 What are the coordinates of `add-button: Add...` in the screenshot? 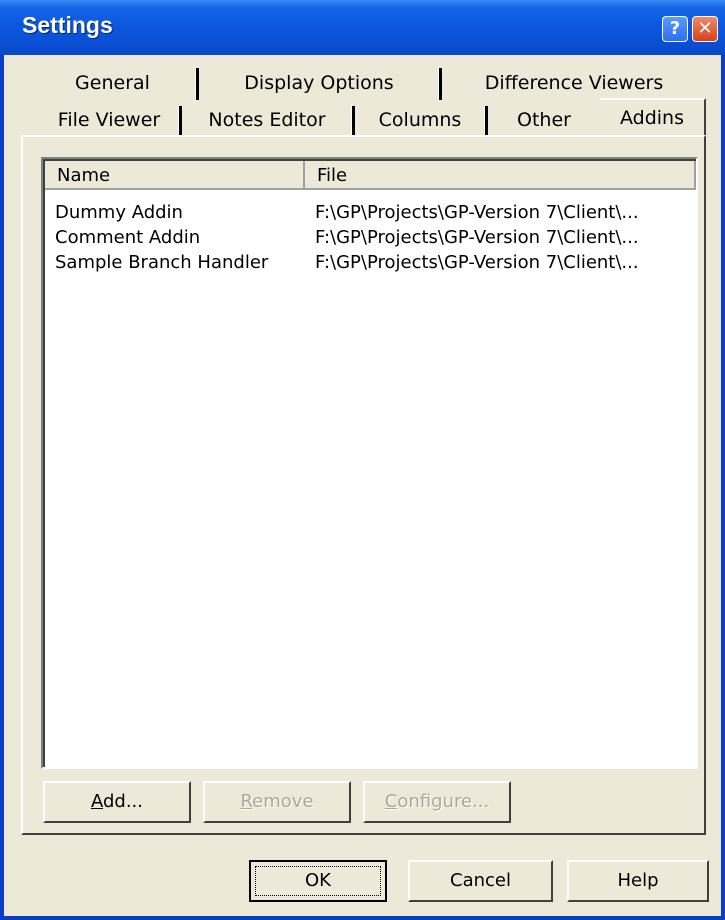 It's located at (117, 802).